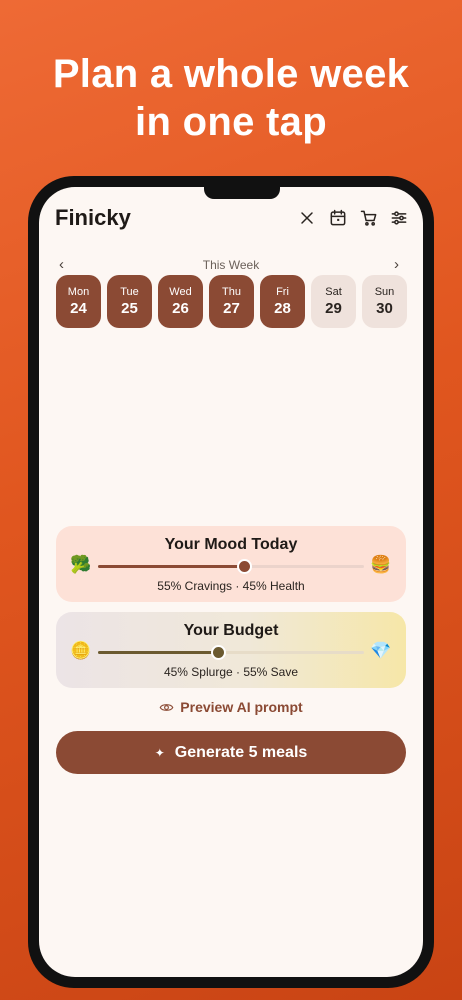 The height and width of the screenshot is (1000, 462). What do you see at coordinates (180, 308) in the screenshot?
I see `day-date: 26` at bounding box center [180, 308].